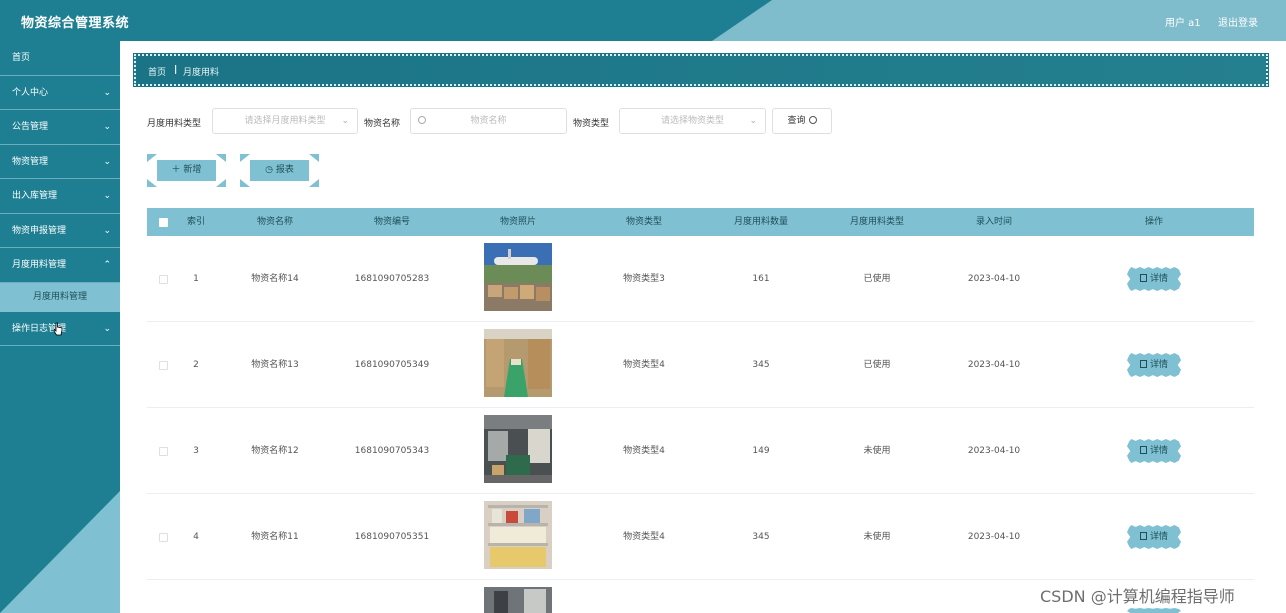 Image resolution: width=1286 pixels, height=613 pixels. Describe the element at coordinates (35, 196) in the screenshot. I see `sidebar-item-label: 出入库管理` at that location.